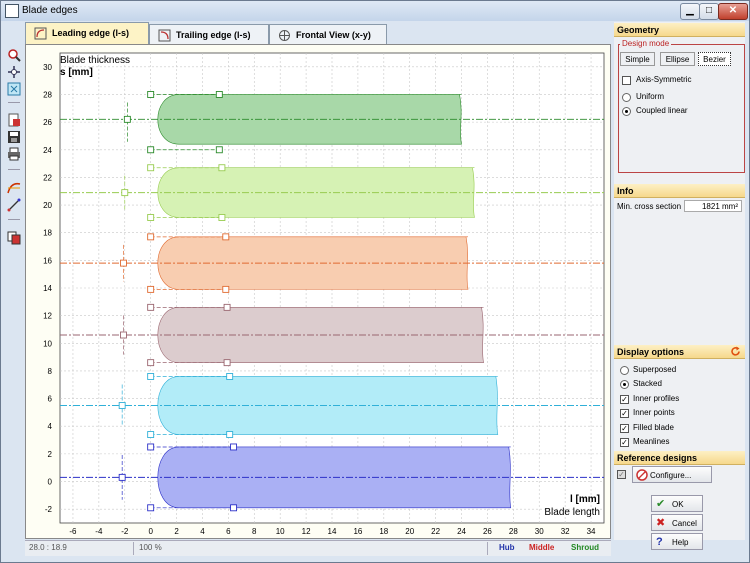  Describe the element at coordinates (14, 188) in the screenshot. I see `curve-icon` at that location.